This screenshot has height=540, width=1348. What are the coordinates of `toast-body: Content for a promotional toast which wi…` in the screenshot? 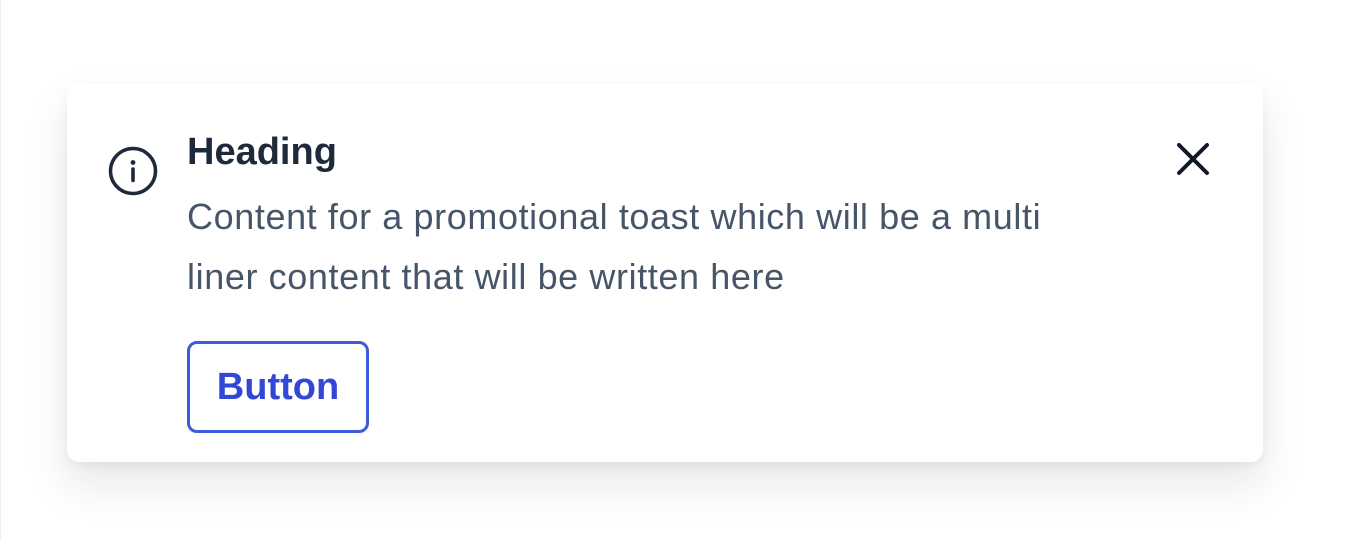 It's located at (614, 246).